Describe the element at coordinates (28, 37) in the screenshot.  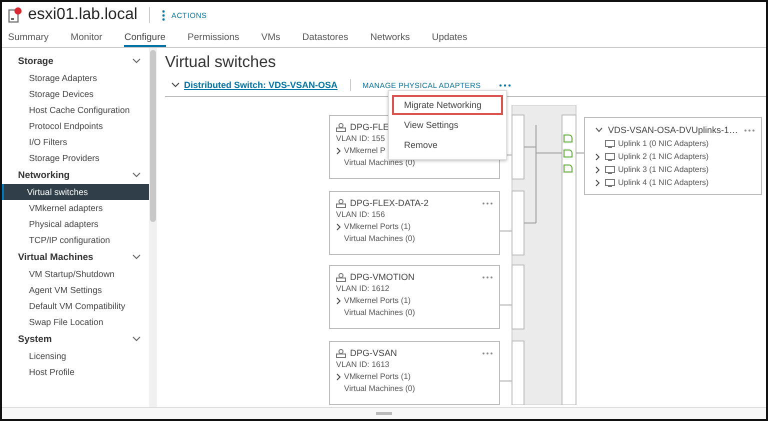
I see `tab: Summary` at that location.